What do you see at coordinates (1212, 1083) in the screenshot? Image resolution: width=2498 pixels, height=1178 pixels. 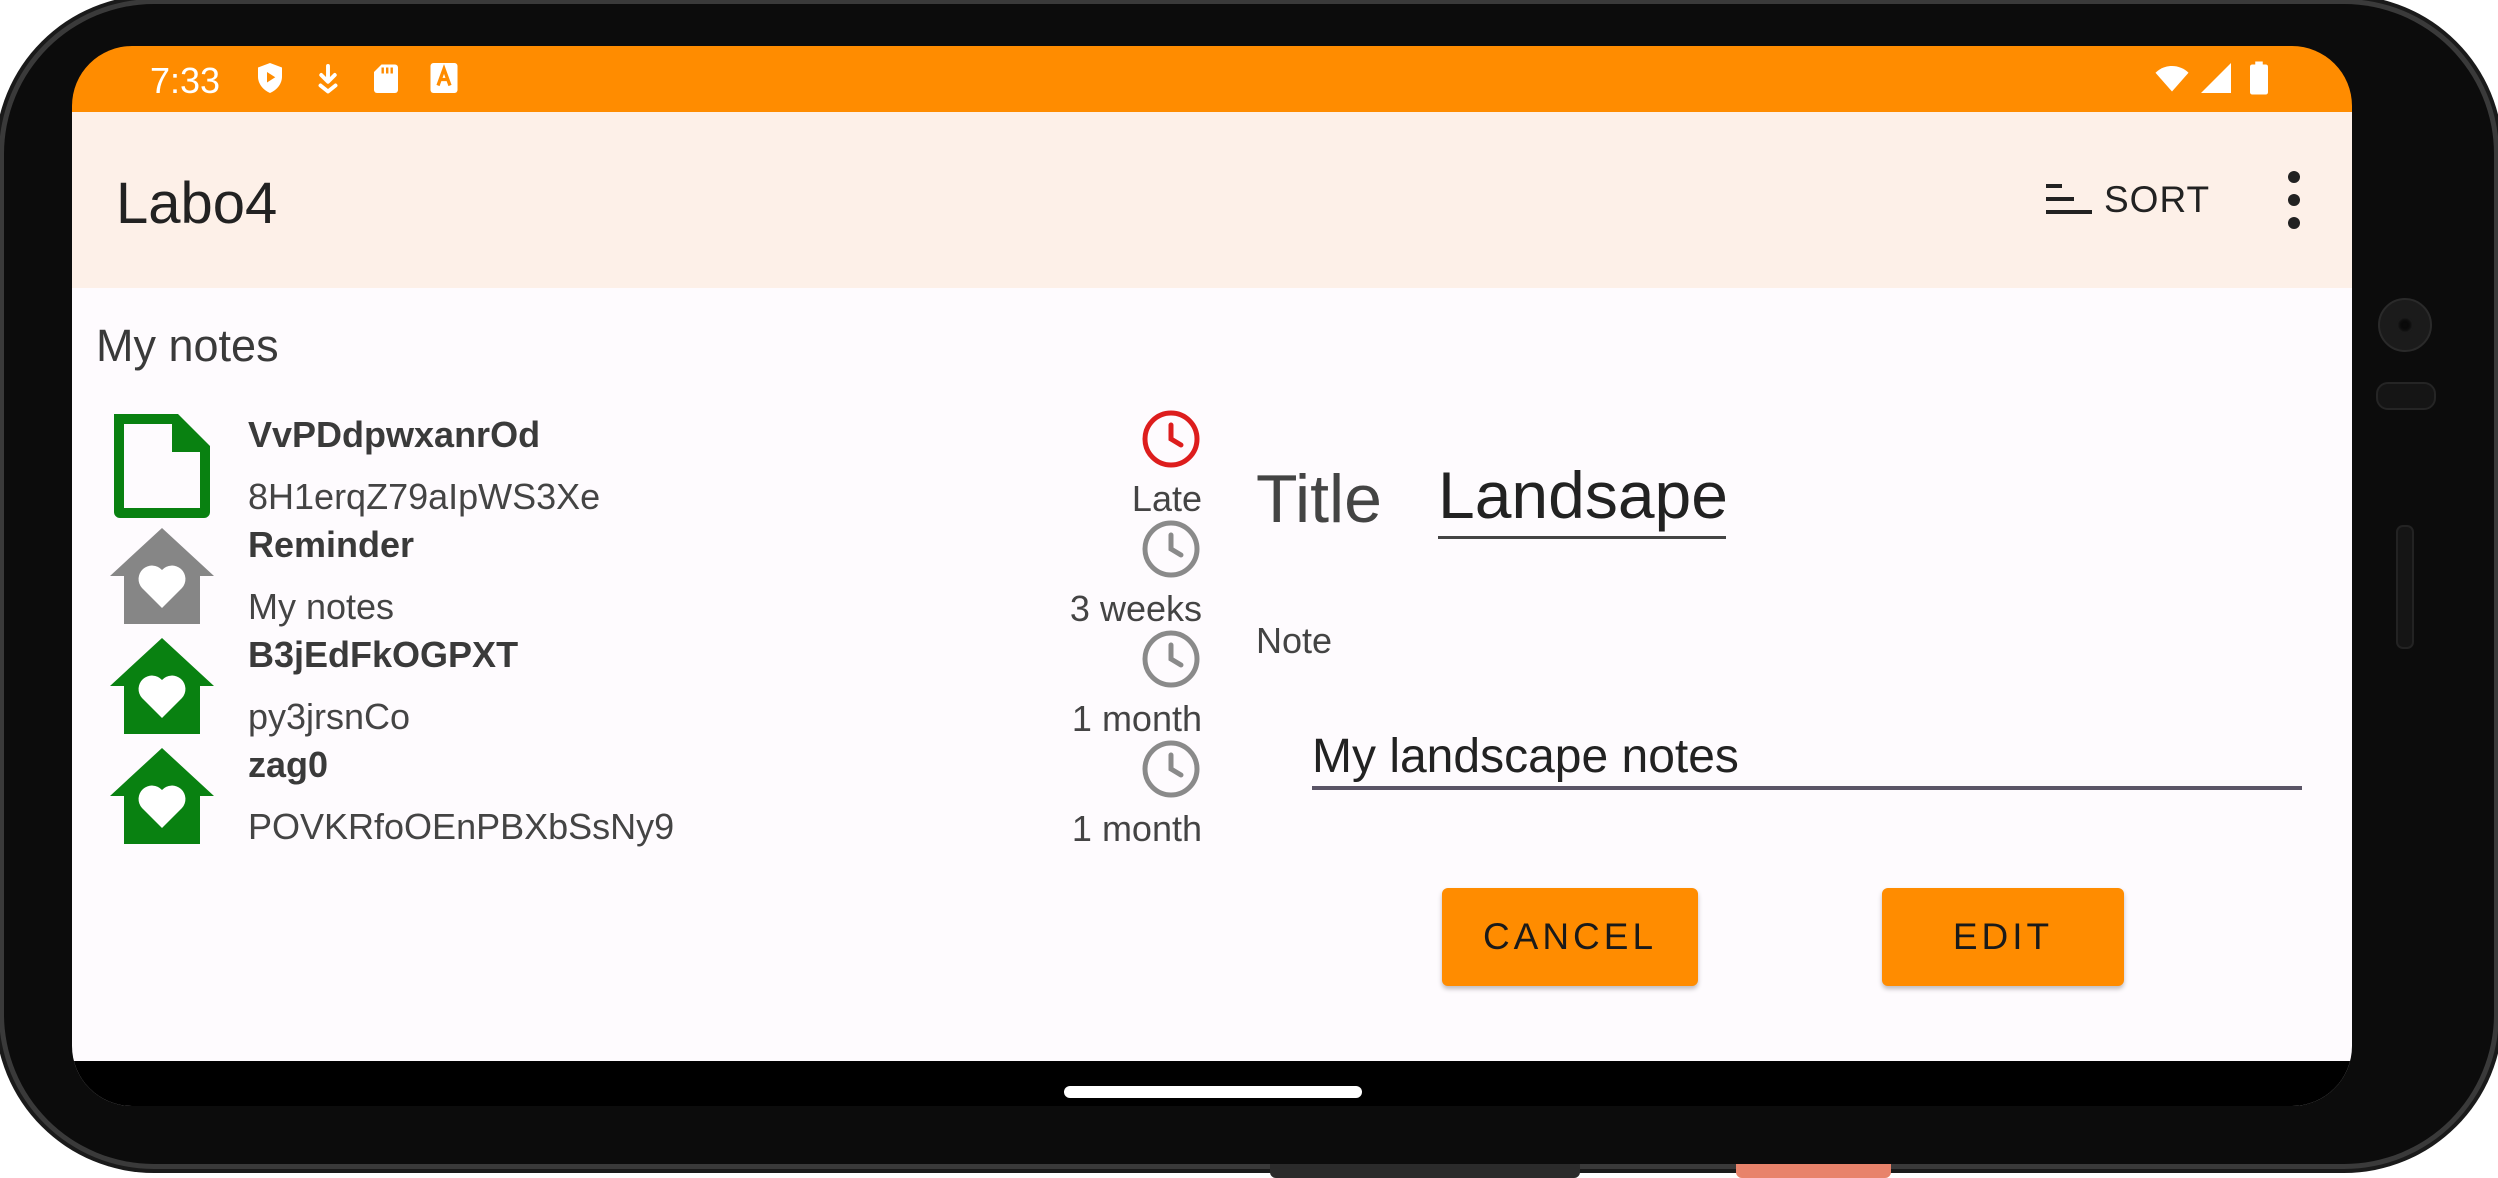 I see `navigation-bar` at bounding box center [1212, 1083].